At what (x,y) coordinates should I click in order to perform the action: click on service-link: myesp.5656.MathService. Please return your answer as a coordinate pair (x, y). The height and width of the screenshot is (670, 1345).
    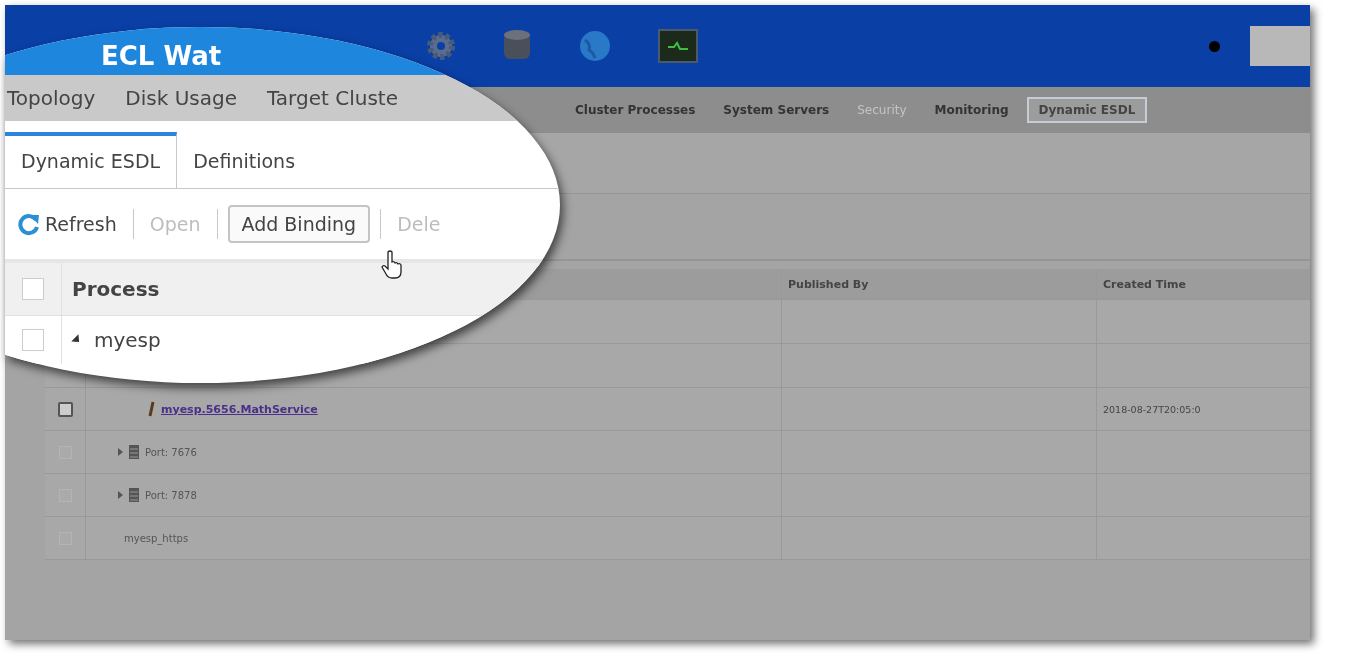
    Looking at the image, I should click on (239, 409).